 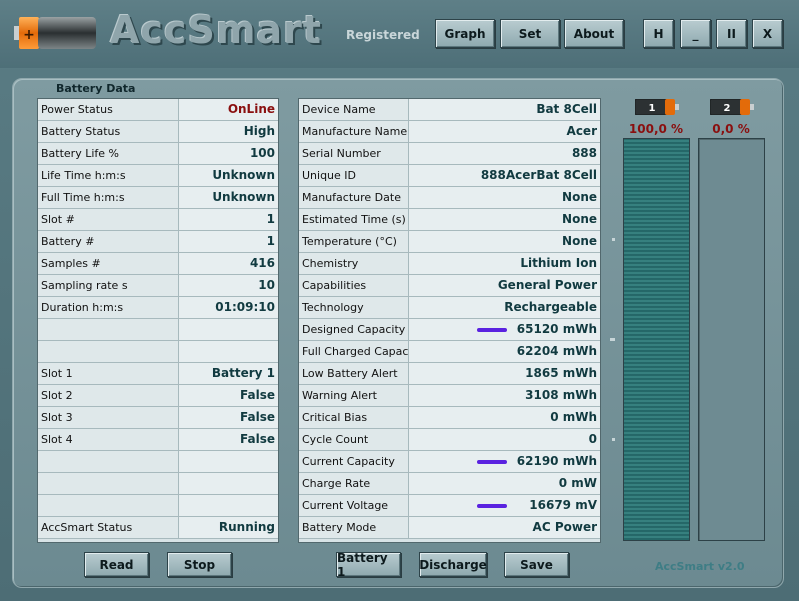 What do you see at coordinates (55, 33) in the screenshot?
I see `battery-logo-icon: +` at bounding box center [55, 33].